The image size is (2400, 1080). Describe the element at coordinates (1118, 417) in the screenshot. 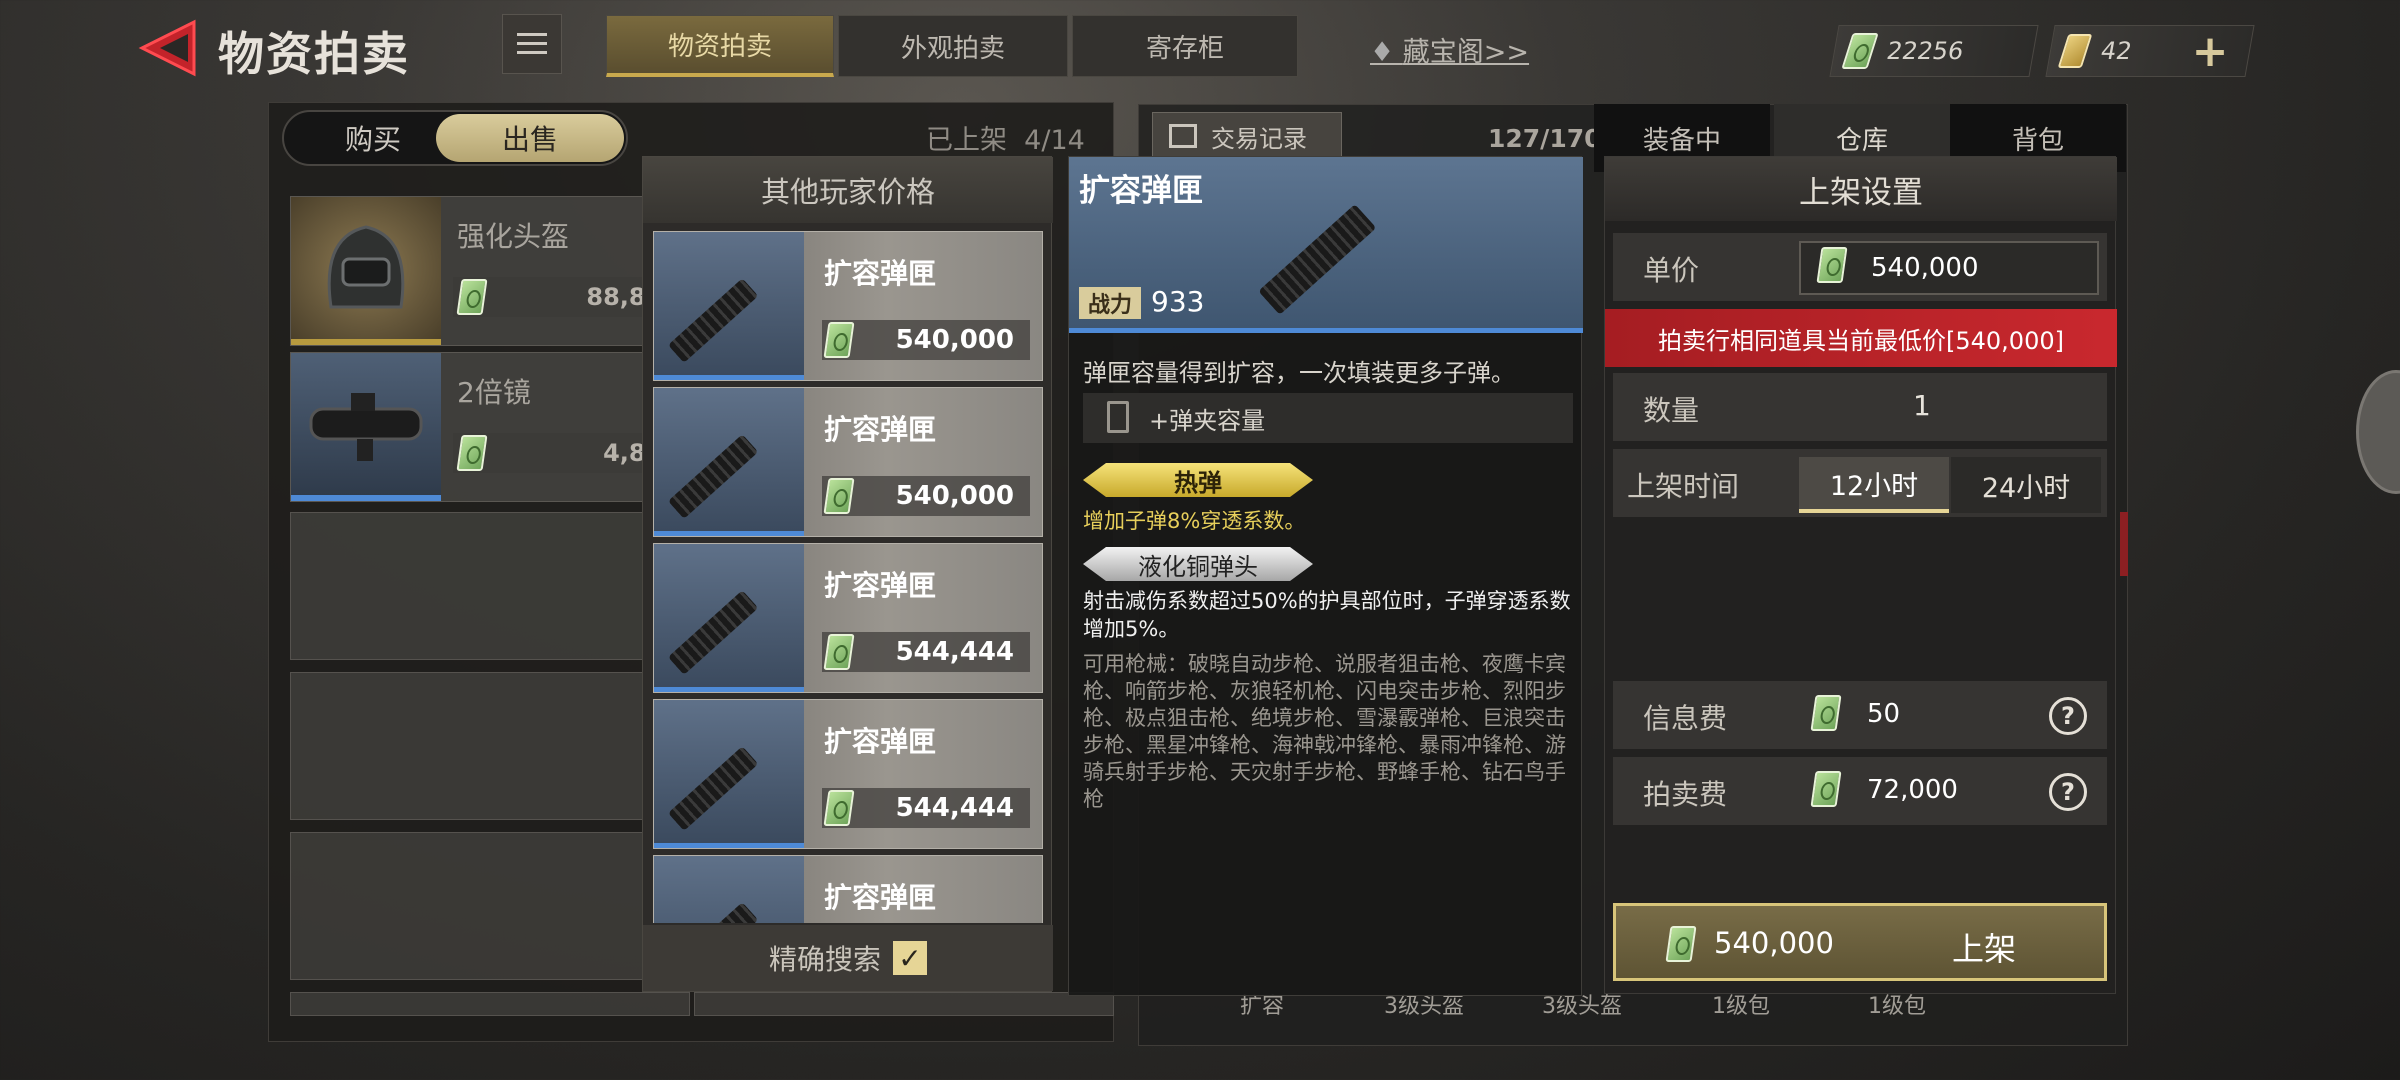

I see `ammo-capacity-icon` at that location.